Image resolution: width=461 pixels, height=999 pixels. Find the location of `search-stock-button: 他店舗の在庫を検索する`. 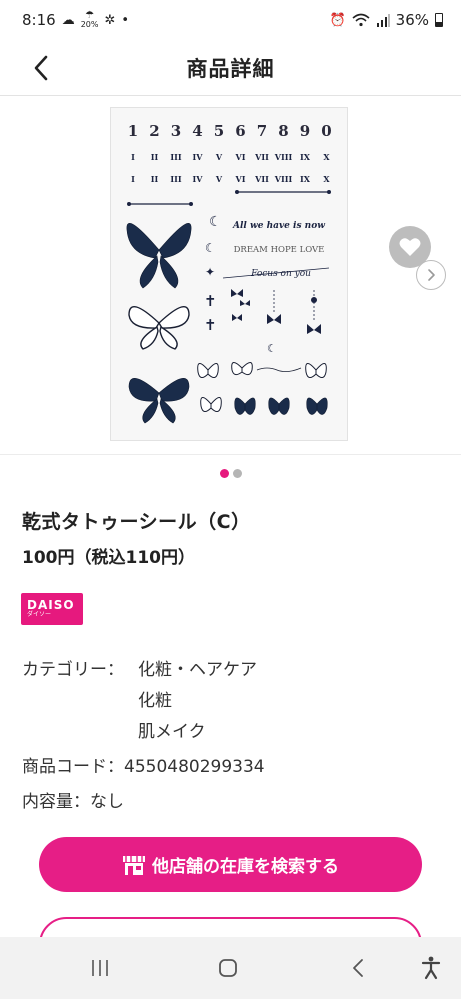

search-stock-button: 他店舗の在庫を検索する is located at coordinates (230, 864).